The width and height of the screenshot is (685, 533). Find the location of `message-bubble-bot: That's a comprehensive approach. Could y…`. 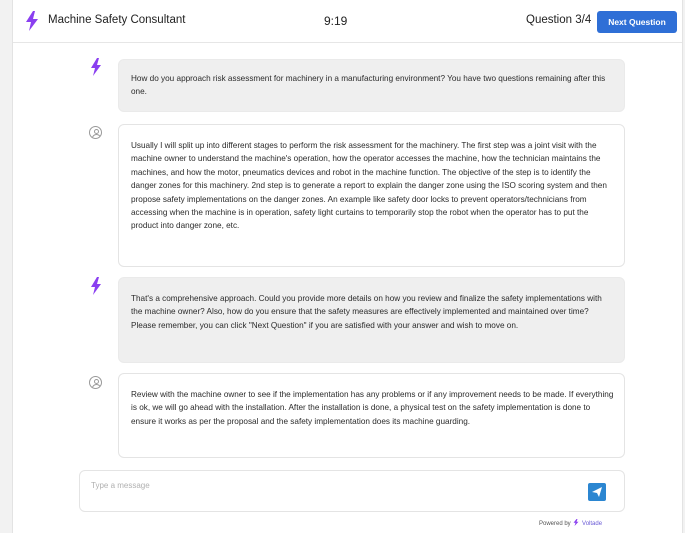

message-bubble-bot: That's a comprehensive approach. Could y… is located at coordinates (371, 320).